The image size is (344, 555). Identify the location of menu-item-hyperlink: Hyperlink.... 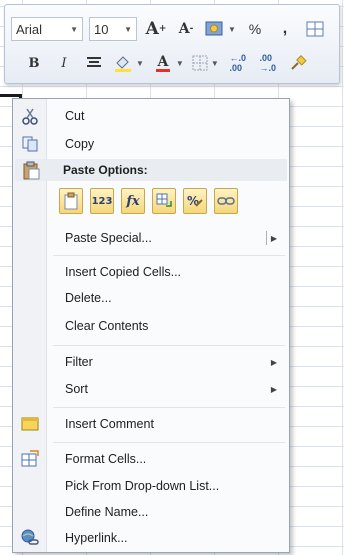
(151, 538).